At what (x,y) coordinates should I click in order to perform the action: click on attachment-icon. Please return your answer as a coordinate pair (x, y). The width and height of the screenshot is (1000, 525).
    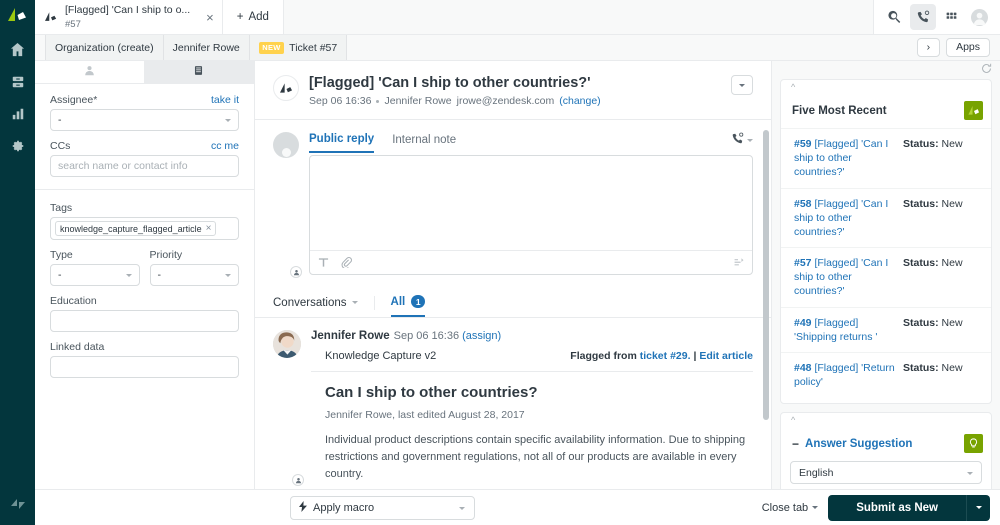
    Looking at the image, I should click on (346, 262).